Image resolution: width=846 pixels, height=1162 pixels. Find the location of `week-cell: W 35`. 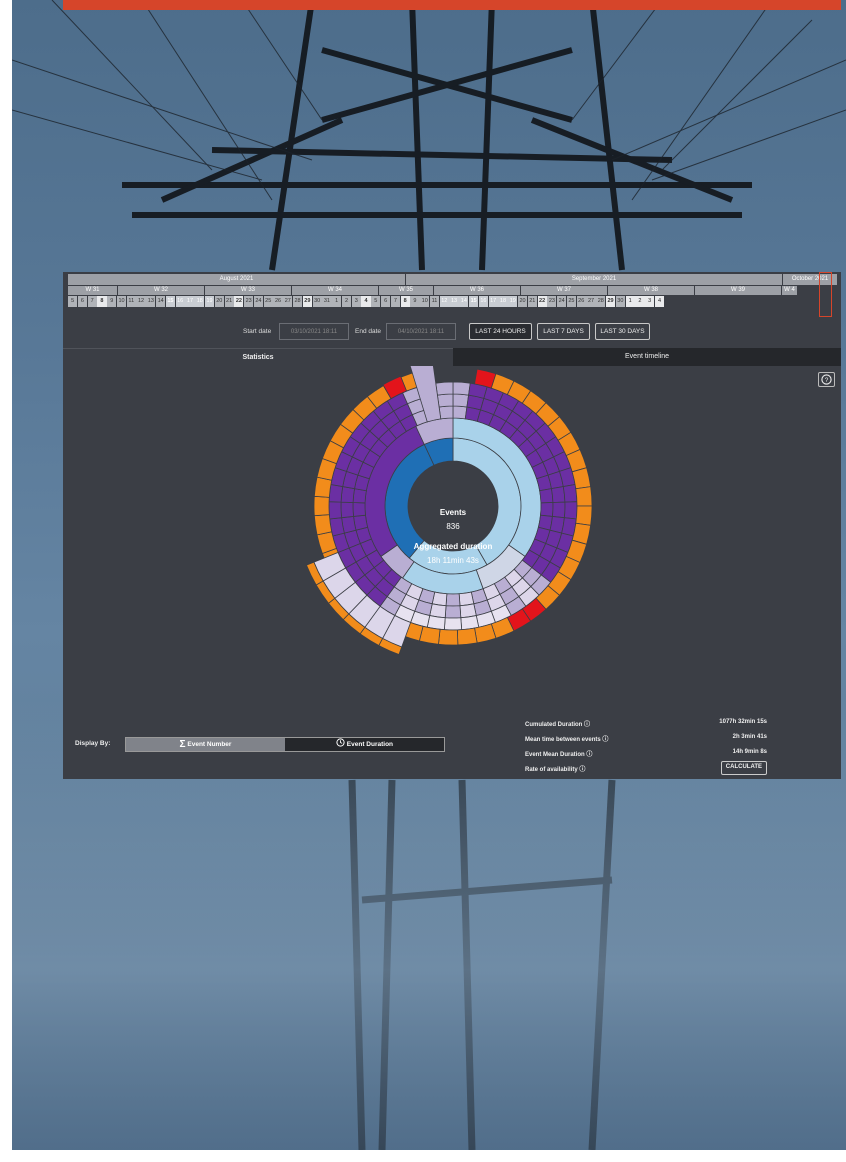

week-cell: W 35 is located at coordinates (406, 290).